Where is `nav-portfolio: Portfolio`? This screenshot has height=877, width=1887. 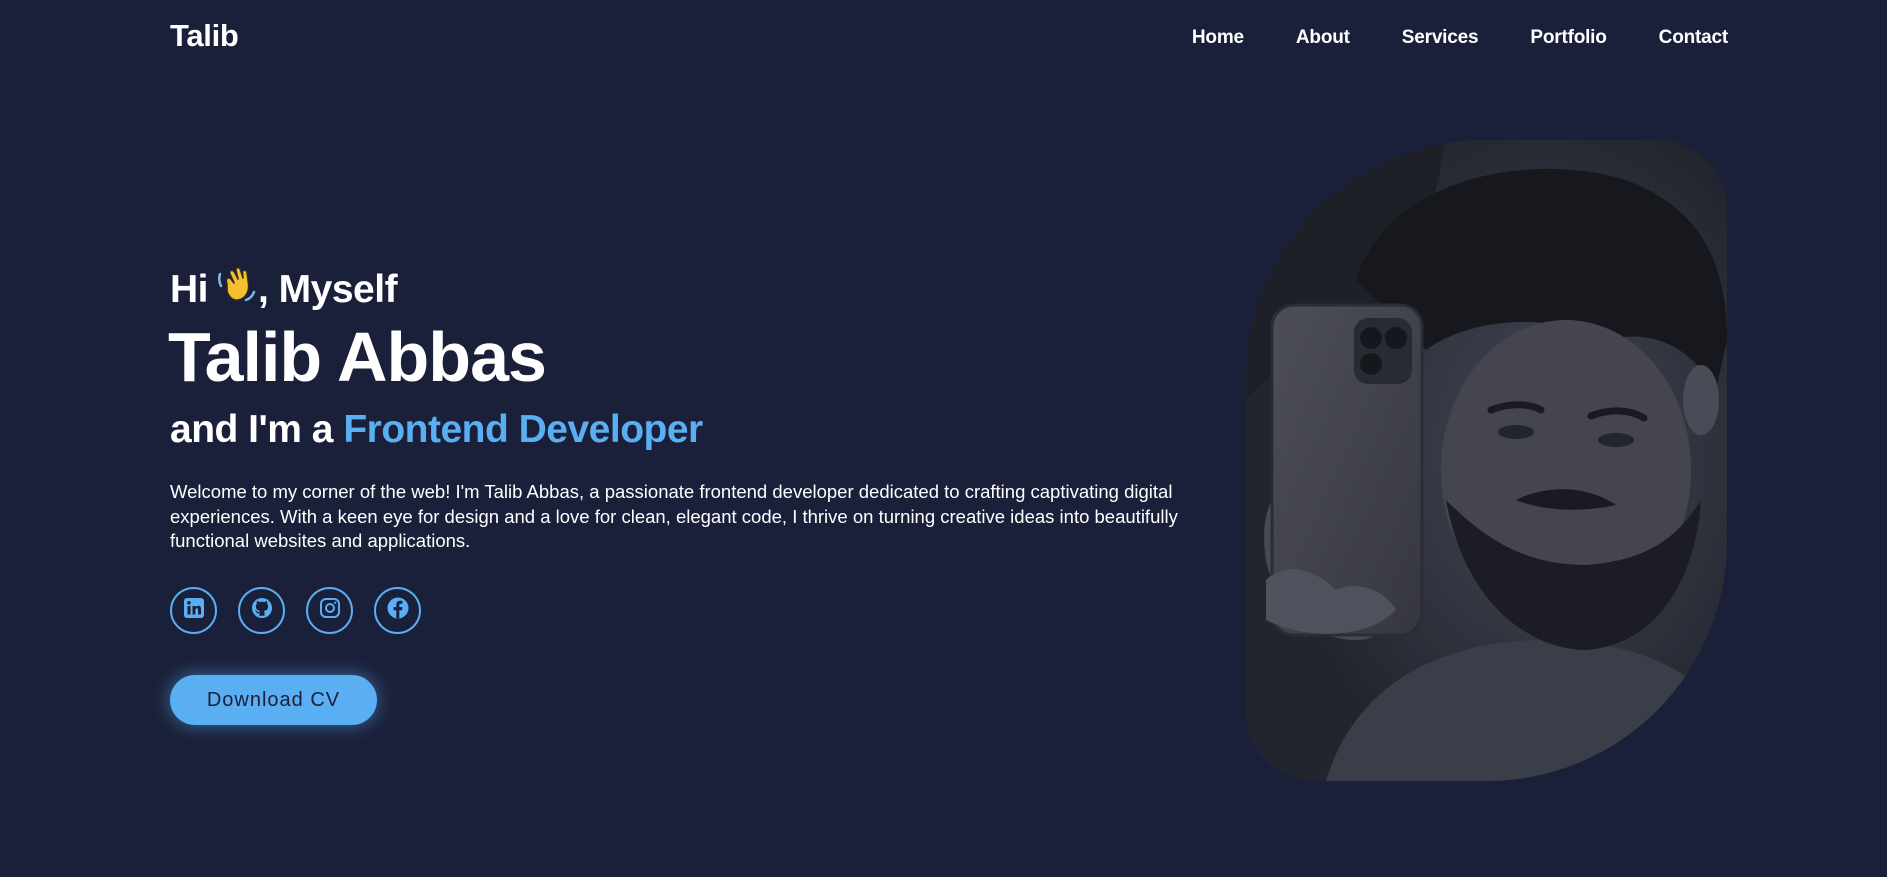 nav-portfolio: Portfolio is located at coordinates (1568, 38).